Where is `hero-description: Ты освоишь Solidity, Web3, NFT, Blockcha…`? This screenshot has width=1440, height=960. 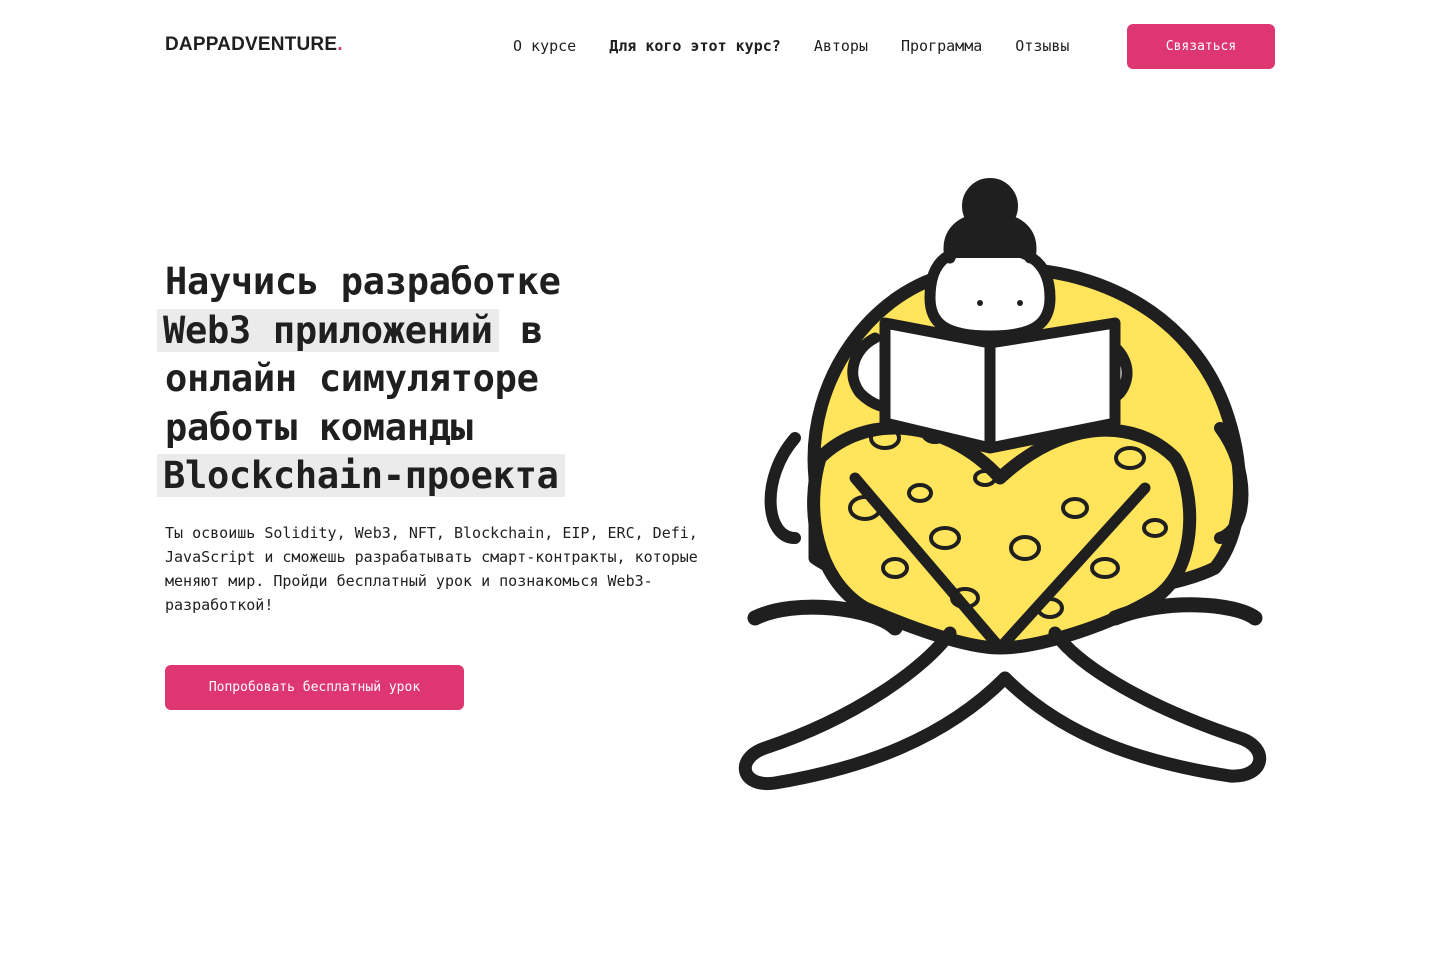
hero-description: Ты освоишь Solidity, Web3, NFT, Blockcha… is located at coordinates (431, 569).